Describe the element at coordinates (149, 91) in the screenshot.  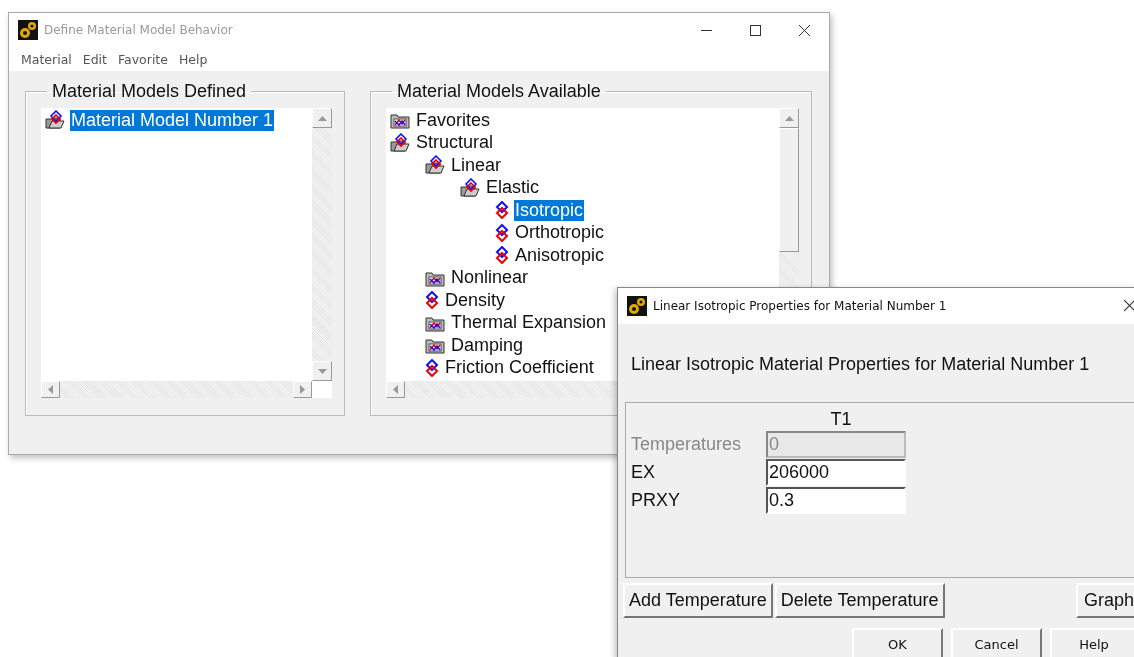
I see `group-title: Material Models Defined` at that location.